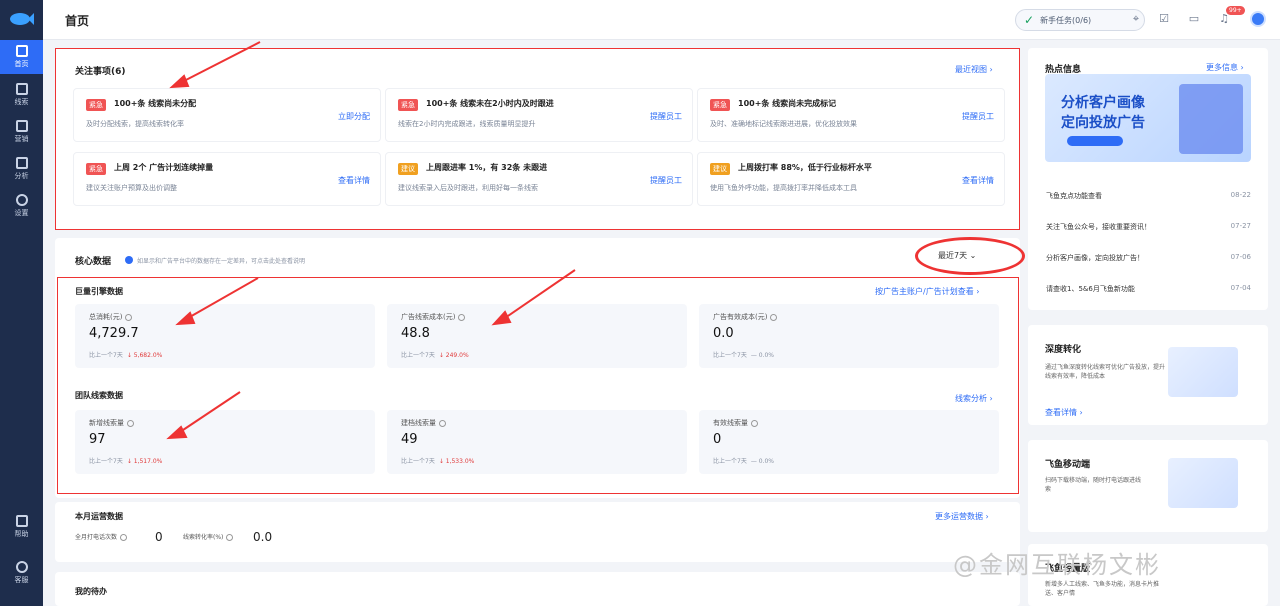  What do you see at coordinates (21, 102) in the screenshot?
I see `sidebar-item-label: 线索` at bounding box center [21, 102].